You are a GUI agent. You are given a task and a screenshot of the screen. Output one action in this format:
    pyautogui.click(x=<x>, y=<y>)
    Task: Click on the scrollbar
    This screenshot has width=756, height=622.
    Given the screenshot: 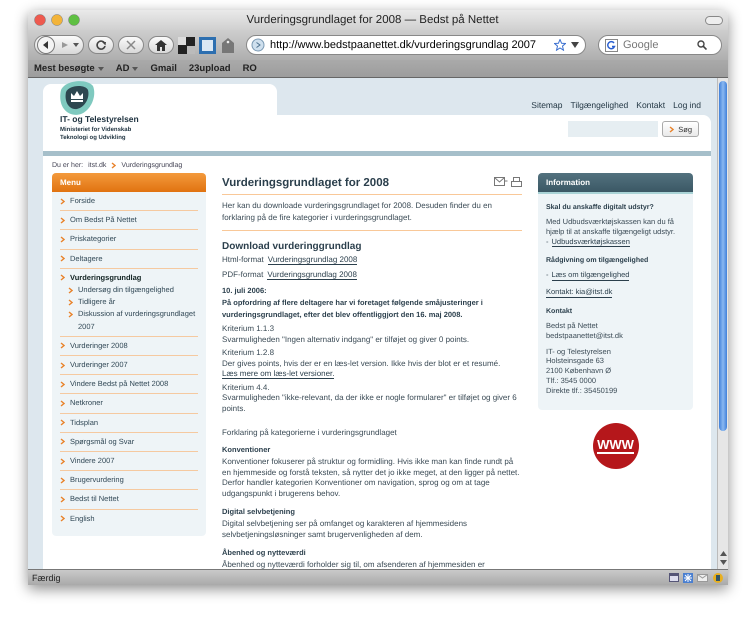 What is the action you would take?
    pyautogui.click(x=722, y=323)
    